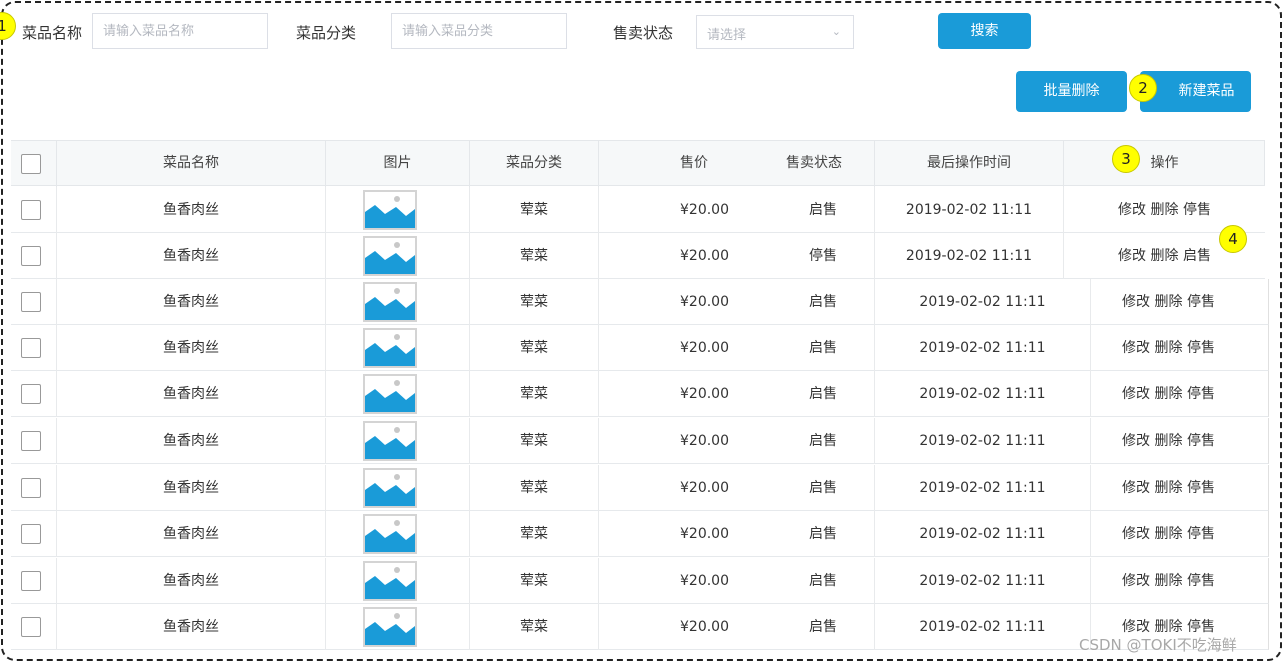  What do you see at coordinates (969, 164) in the screenshot?
I see `column-header-last-modified: 最后操作时间` at bounding box center [969, 164].